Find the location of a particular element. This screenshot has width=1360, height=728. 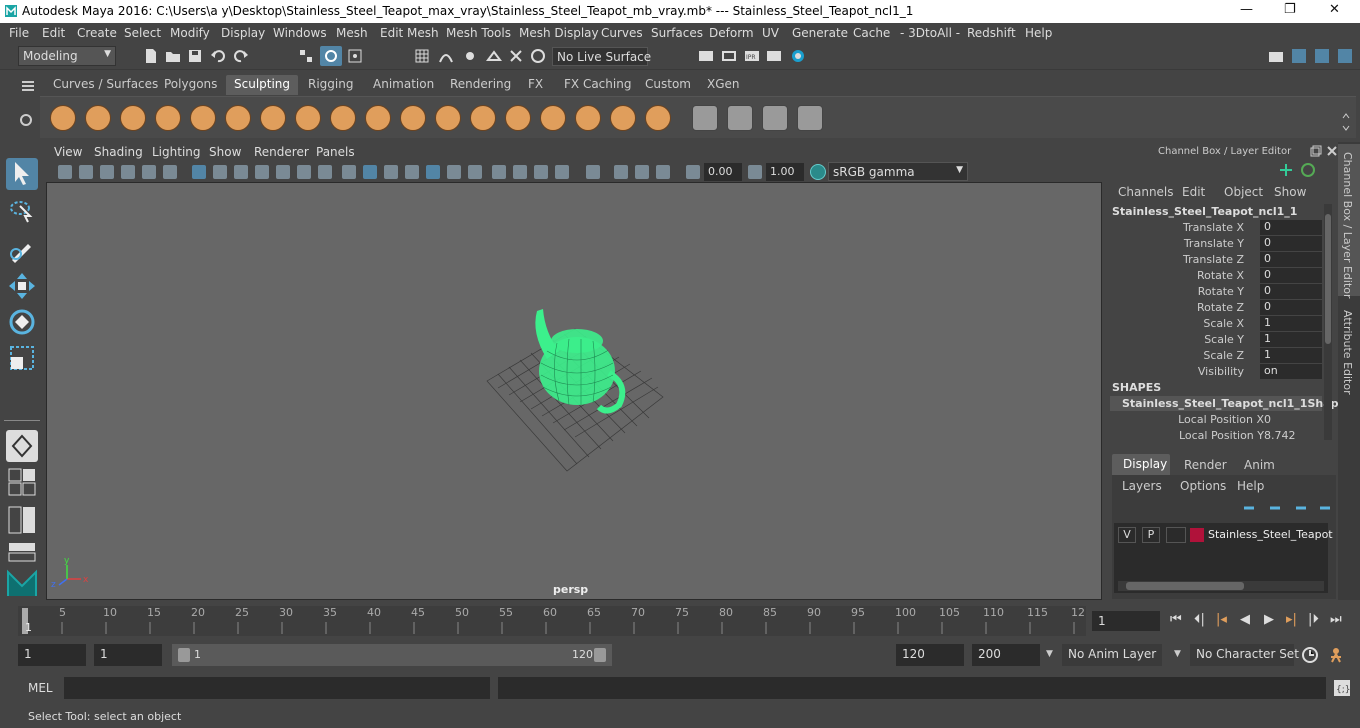

four-view-layout-icon is located at coordinates (22, 482).